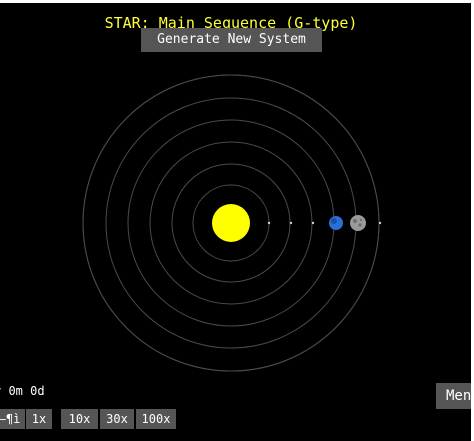 Image resolution: width=474 pixels, height=441 pixels. Describe the element at coordinates (334, 221) in the screenshot. I see `planet-shading` at that location.